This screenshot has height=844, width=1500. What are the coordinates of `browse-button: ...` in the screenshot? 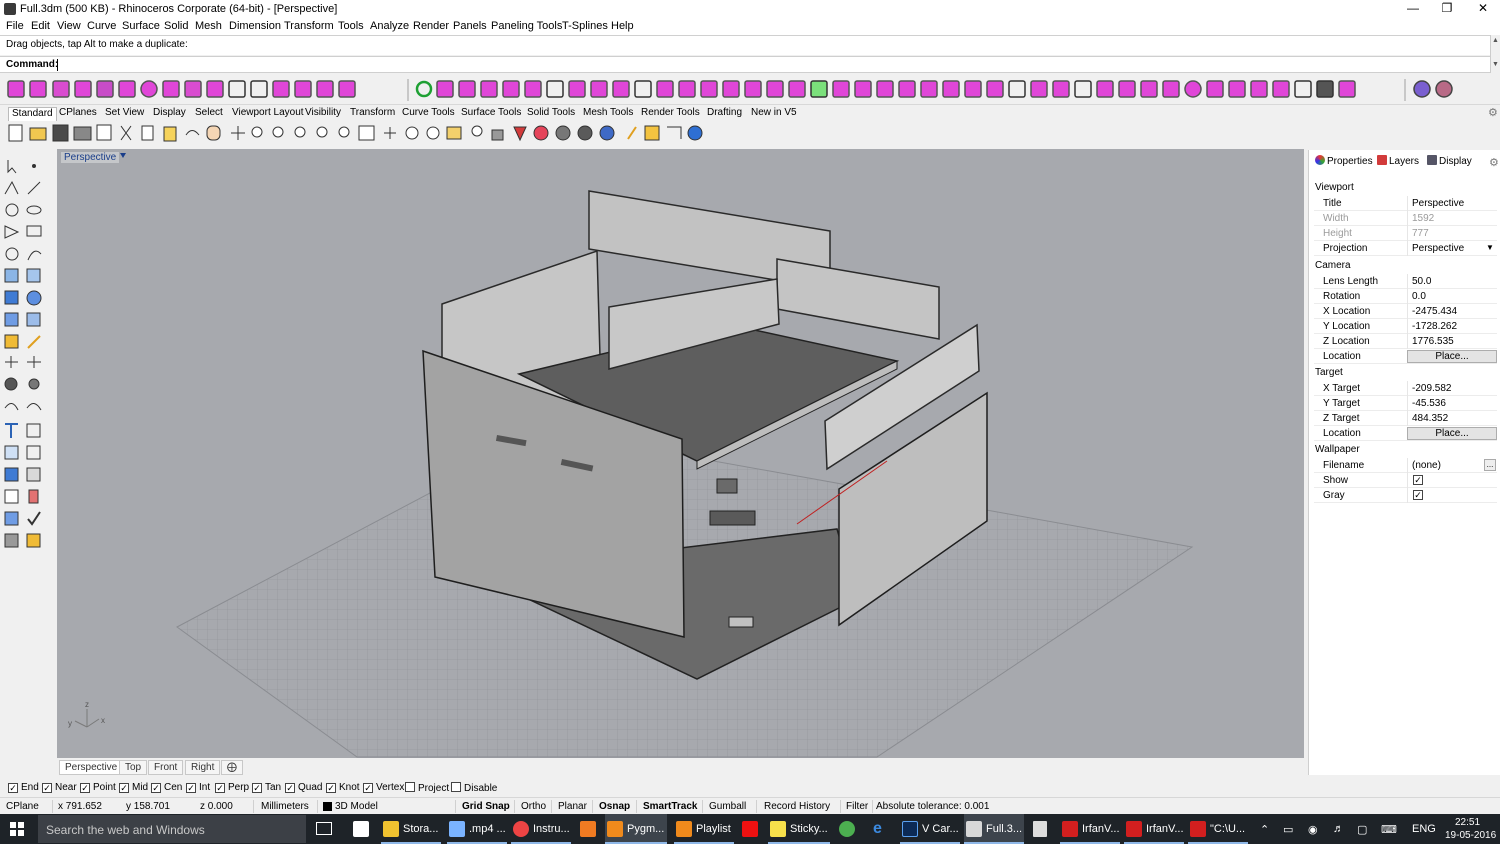 It's located at (1490, 465).